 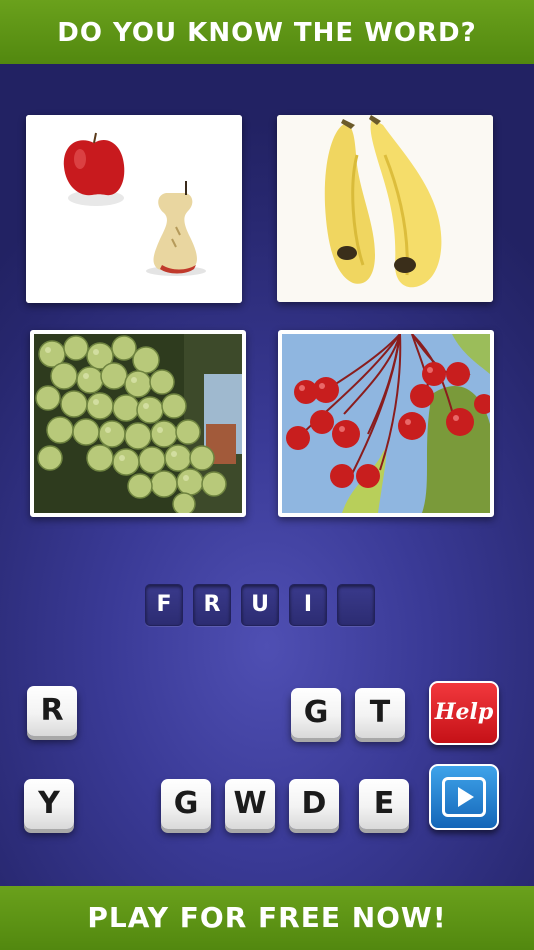 I want to click on picture-berries, so click(x=386, y=423).